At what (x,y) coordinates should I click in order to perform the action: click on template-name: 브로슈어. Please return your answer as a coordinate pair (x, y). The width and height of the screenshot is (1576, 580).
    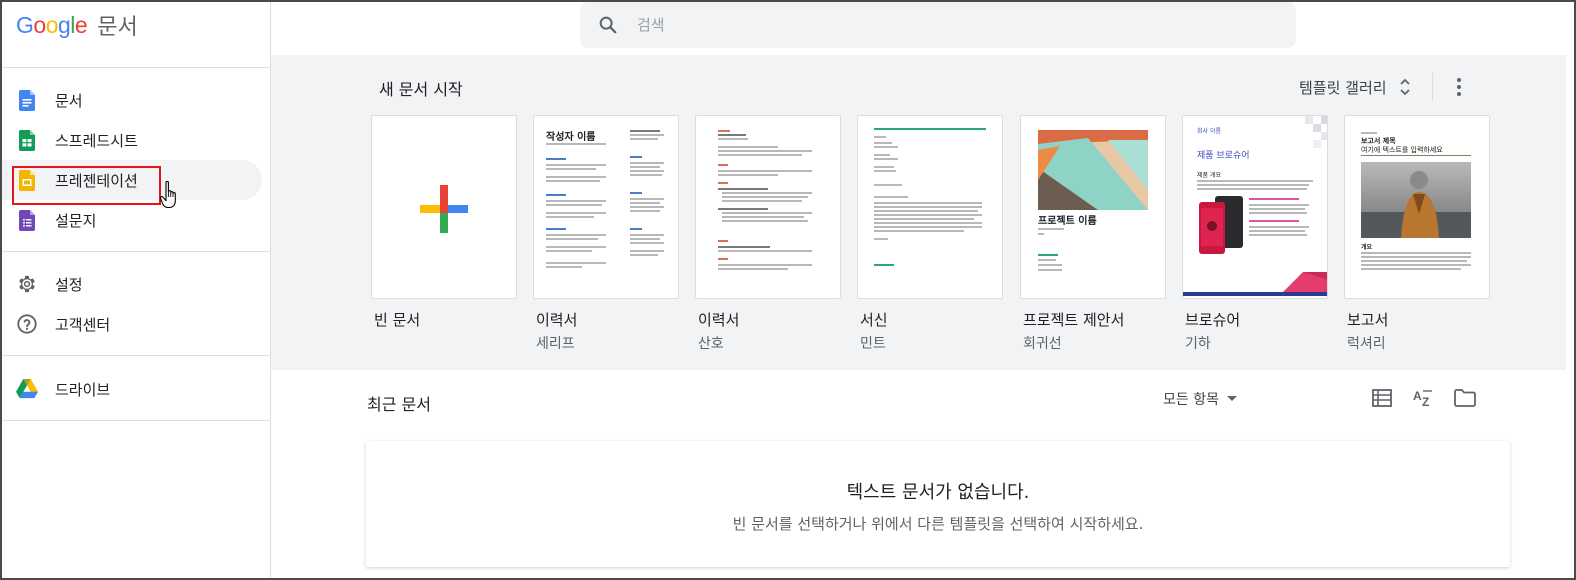
    Looking at the image, I should click on (1213, 320).